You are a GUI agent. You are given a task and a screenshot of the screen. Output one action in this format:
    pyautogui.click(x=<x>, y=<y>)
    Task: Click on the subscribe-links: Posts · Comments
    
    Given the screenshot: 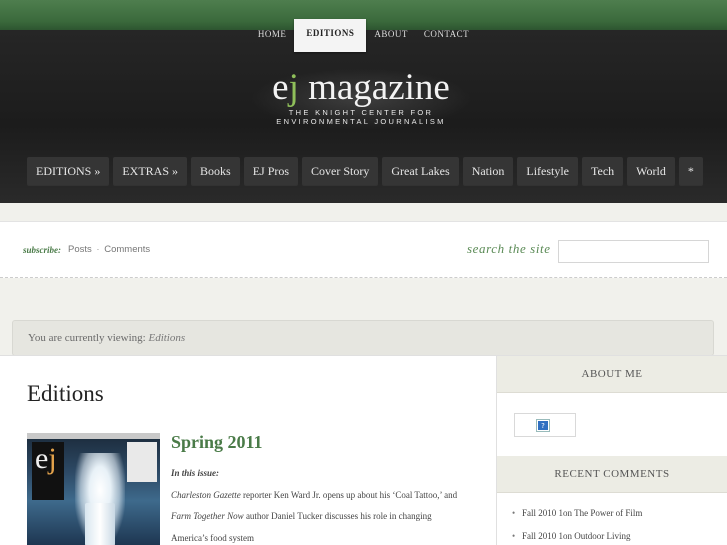 What is the action you would take?
    pyautogui.click(x=109, y=249)
    